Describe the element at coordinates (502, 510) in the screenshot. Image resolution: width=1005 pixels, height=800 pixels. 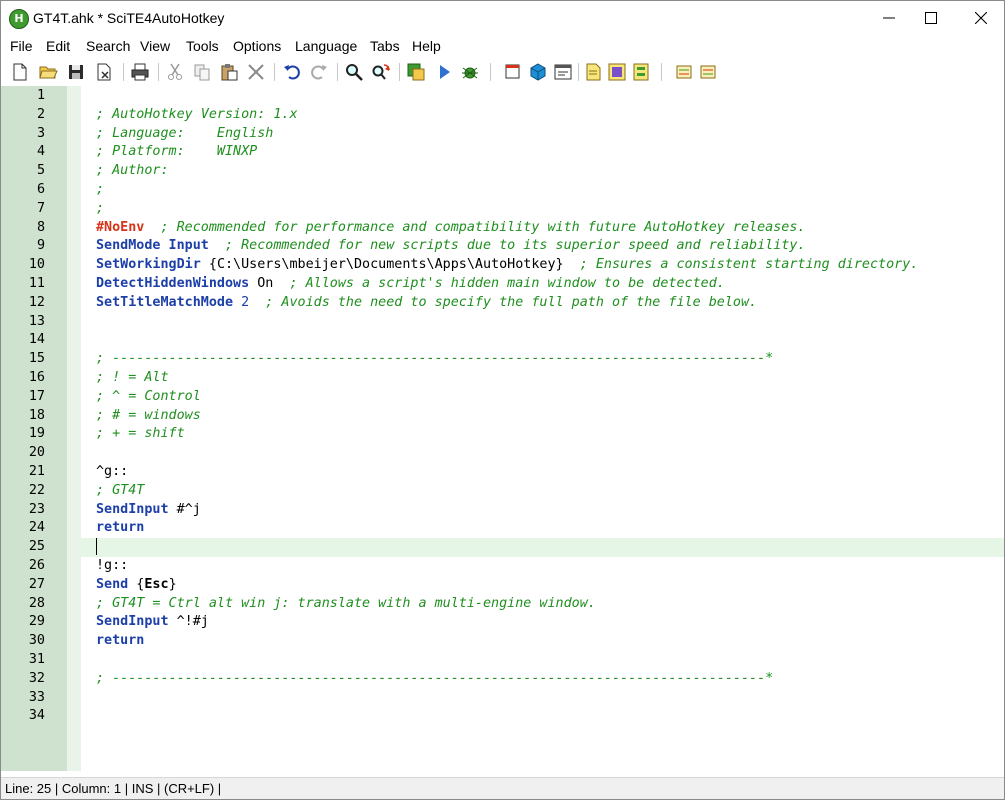
I see `code-line: 23 SendInput #^j` at that location.